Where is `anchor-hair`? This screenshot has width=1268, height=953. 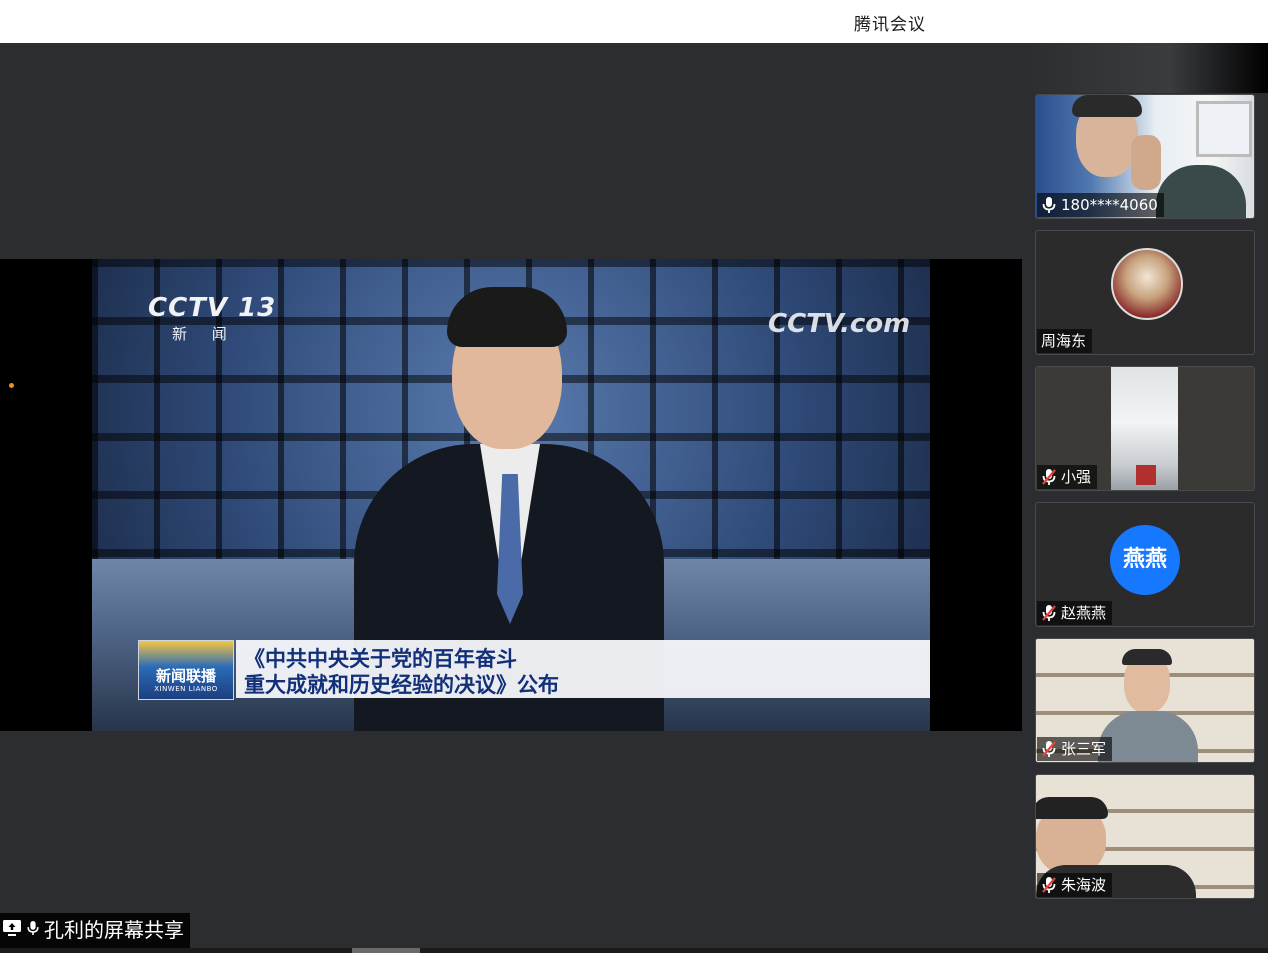 anchor-hair is located at coordinates (507, 317).